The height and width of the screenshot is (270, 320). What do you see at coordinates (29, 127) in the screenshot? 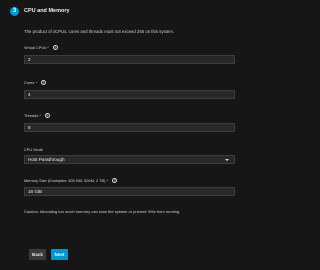
I see `threads-value: 8` at bounding box center [29, 127].